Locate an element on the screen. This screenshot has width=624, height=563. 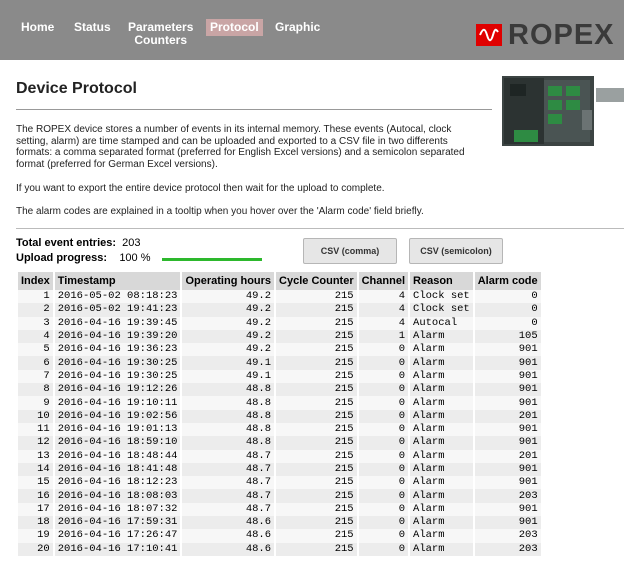
col-channel-cell: 1 is located at coordinates (383, 336).